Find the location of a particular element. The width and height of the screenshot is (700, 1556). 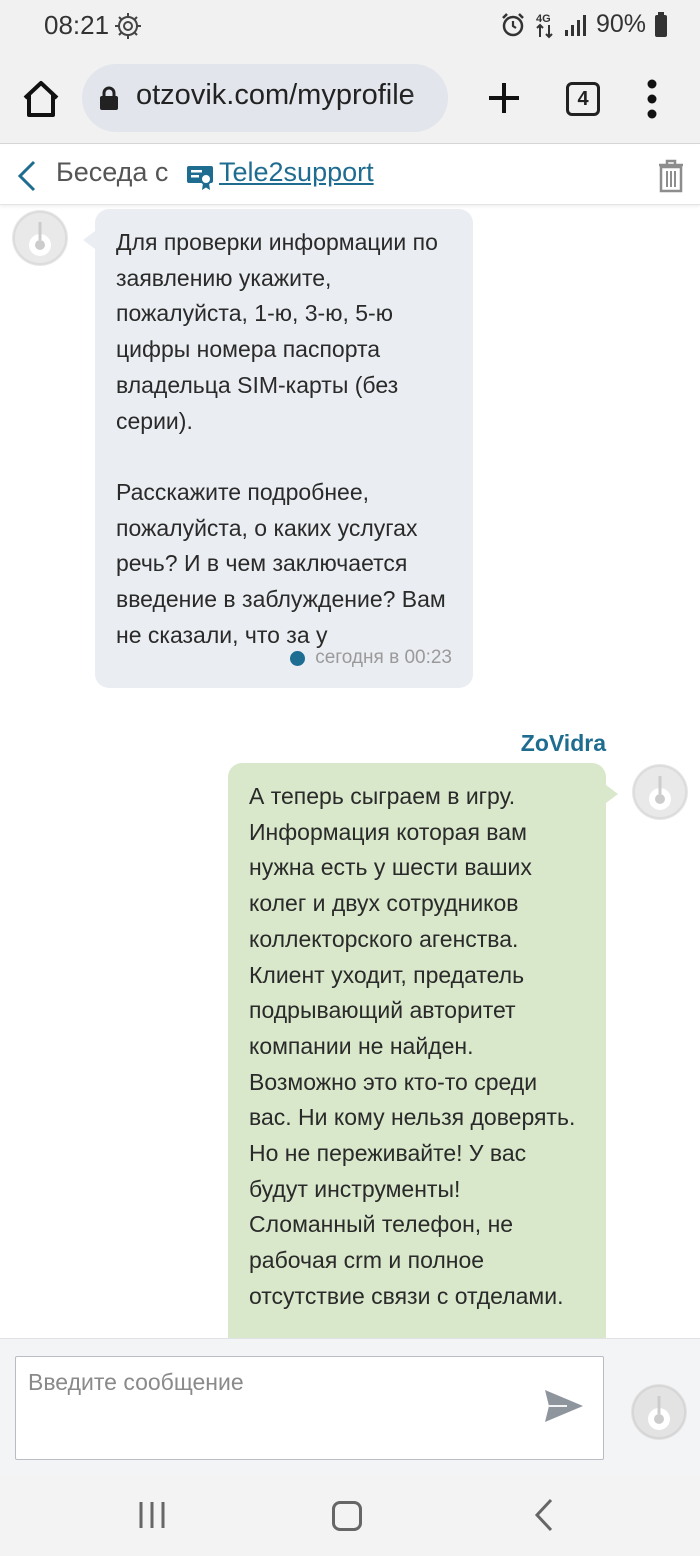

read-status-dot-icon is located at coordinates (298, 658).